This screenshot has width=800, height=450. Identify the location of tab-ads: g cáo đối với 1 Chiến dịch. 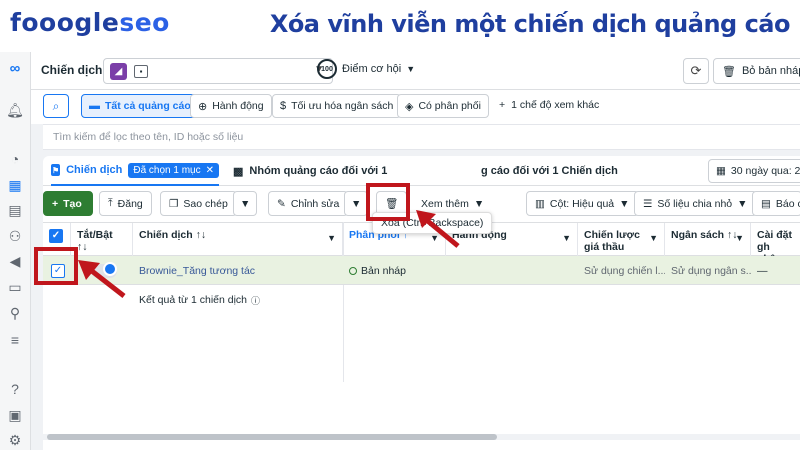
(549, 171).